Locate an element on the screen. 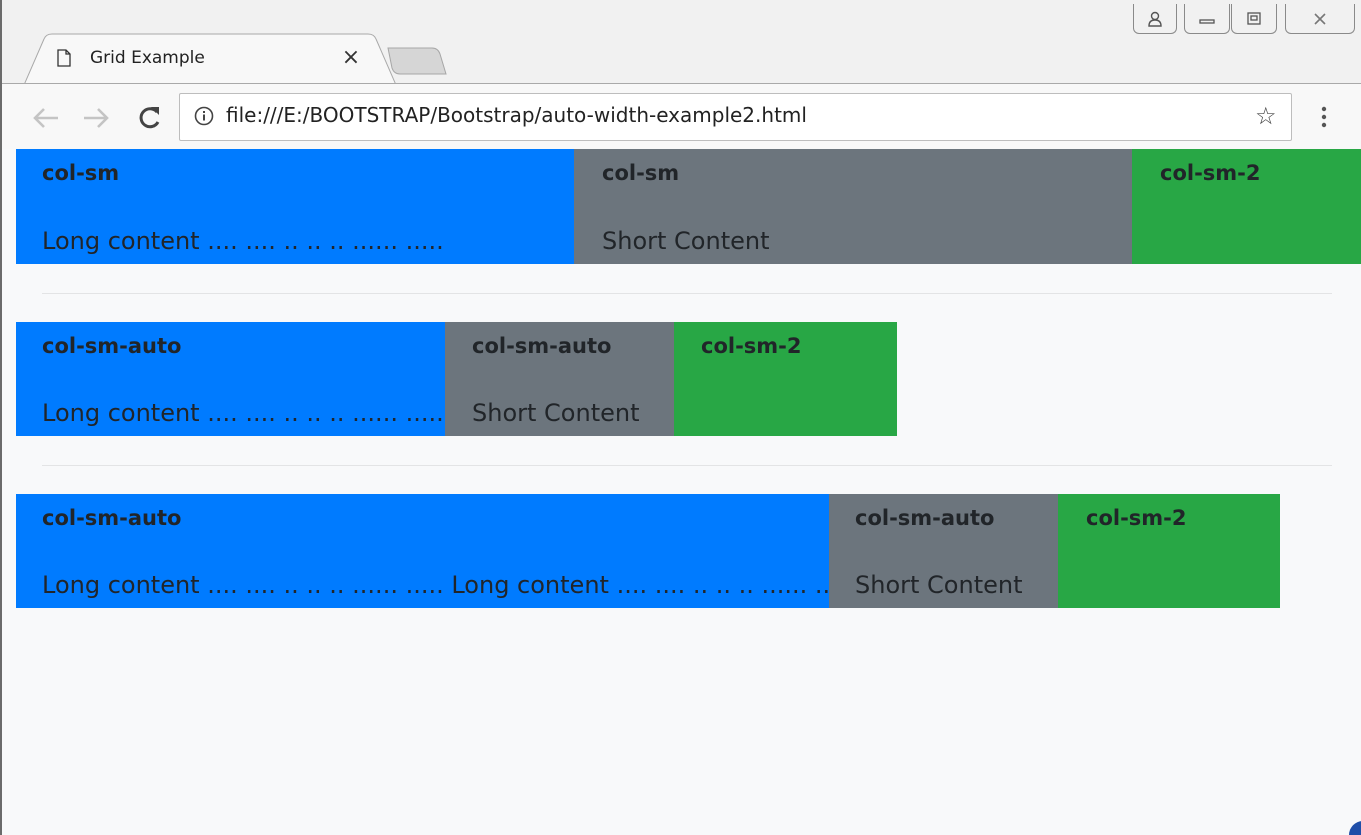  corner-badge is located at coordinates (1355, 828).